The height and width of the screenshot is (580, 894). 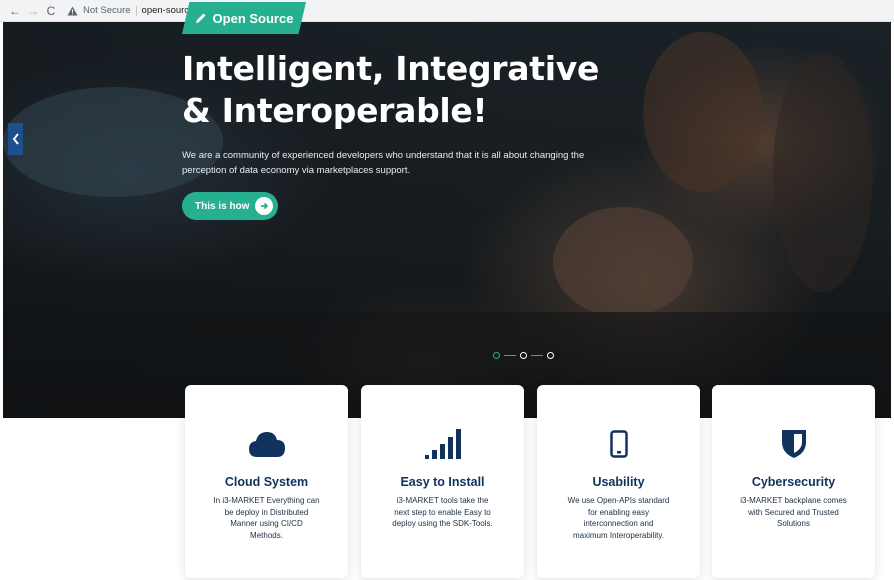 What do you see at coordinates (72, 11) in the screenshot?
I see `warning-icon` at bounding box center [72, 11].